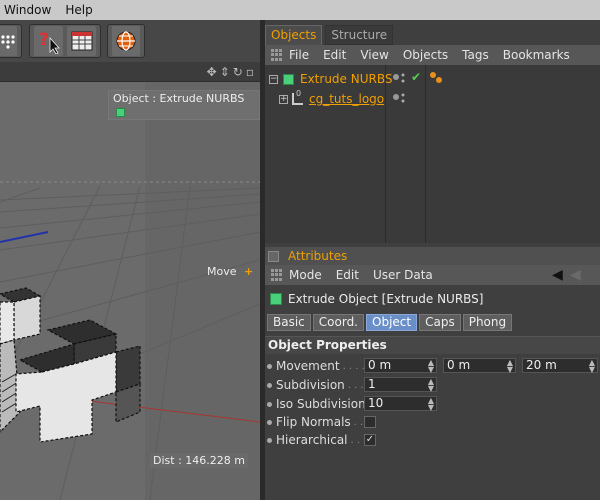 This screenshot has width=600, height=500. Describe the element at coordinates (131, 72) in the screenshot. I see `viewport-header: ✥ ⇕ ↻ ▫` at that location.